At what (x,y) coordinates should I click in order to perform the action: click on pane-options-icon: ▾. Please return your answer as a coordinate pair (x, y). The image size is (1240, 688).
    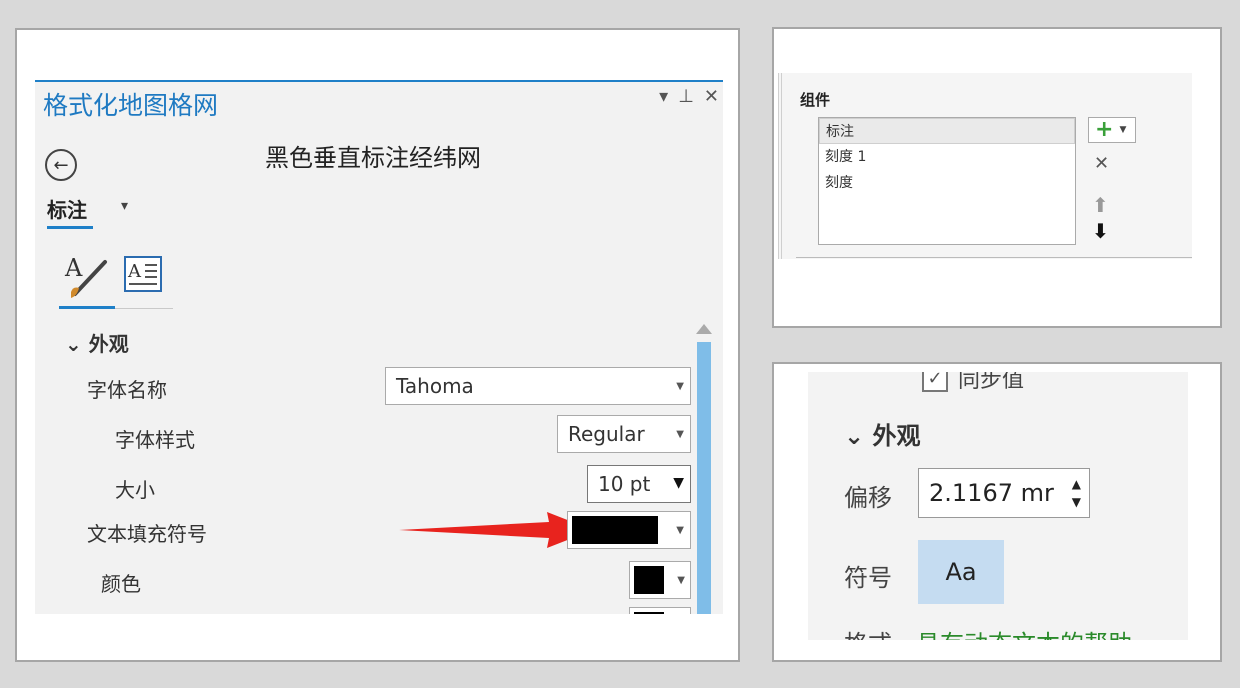
    Looking at the image, I should click on (663, 96).